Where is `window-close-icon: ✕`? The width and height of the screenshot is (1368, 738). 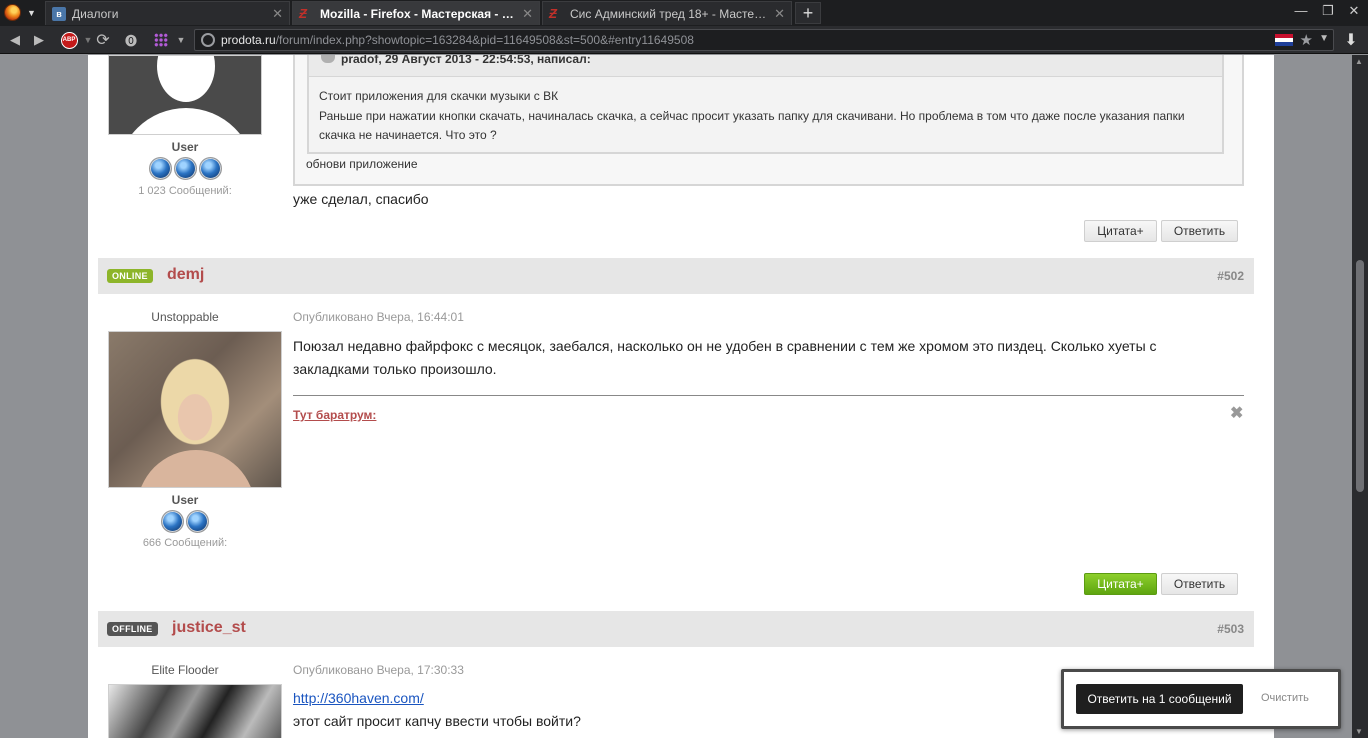
window-close-icon: ✕ is located at coordinates (1354, 11).